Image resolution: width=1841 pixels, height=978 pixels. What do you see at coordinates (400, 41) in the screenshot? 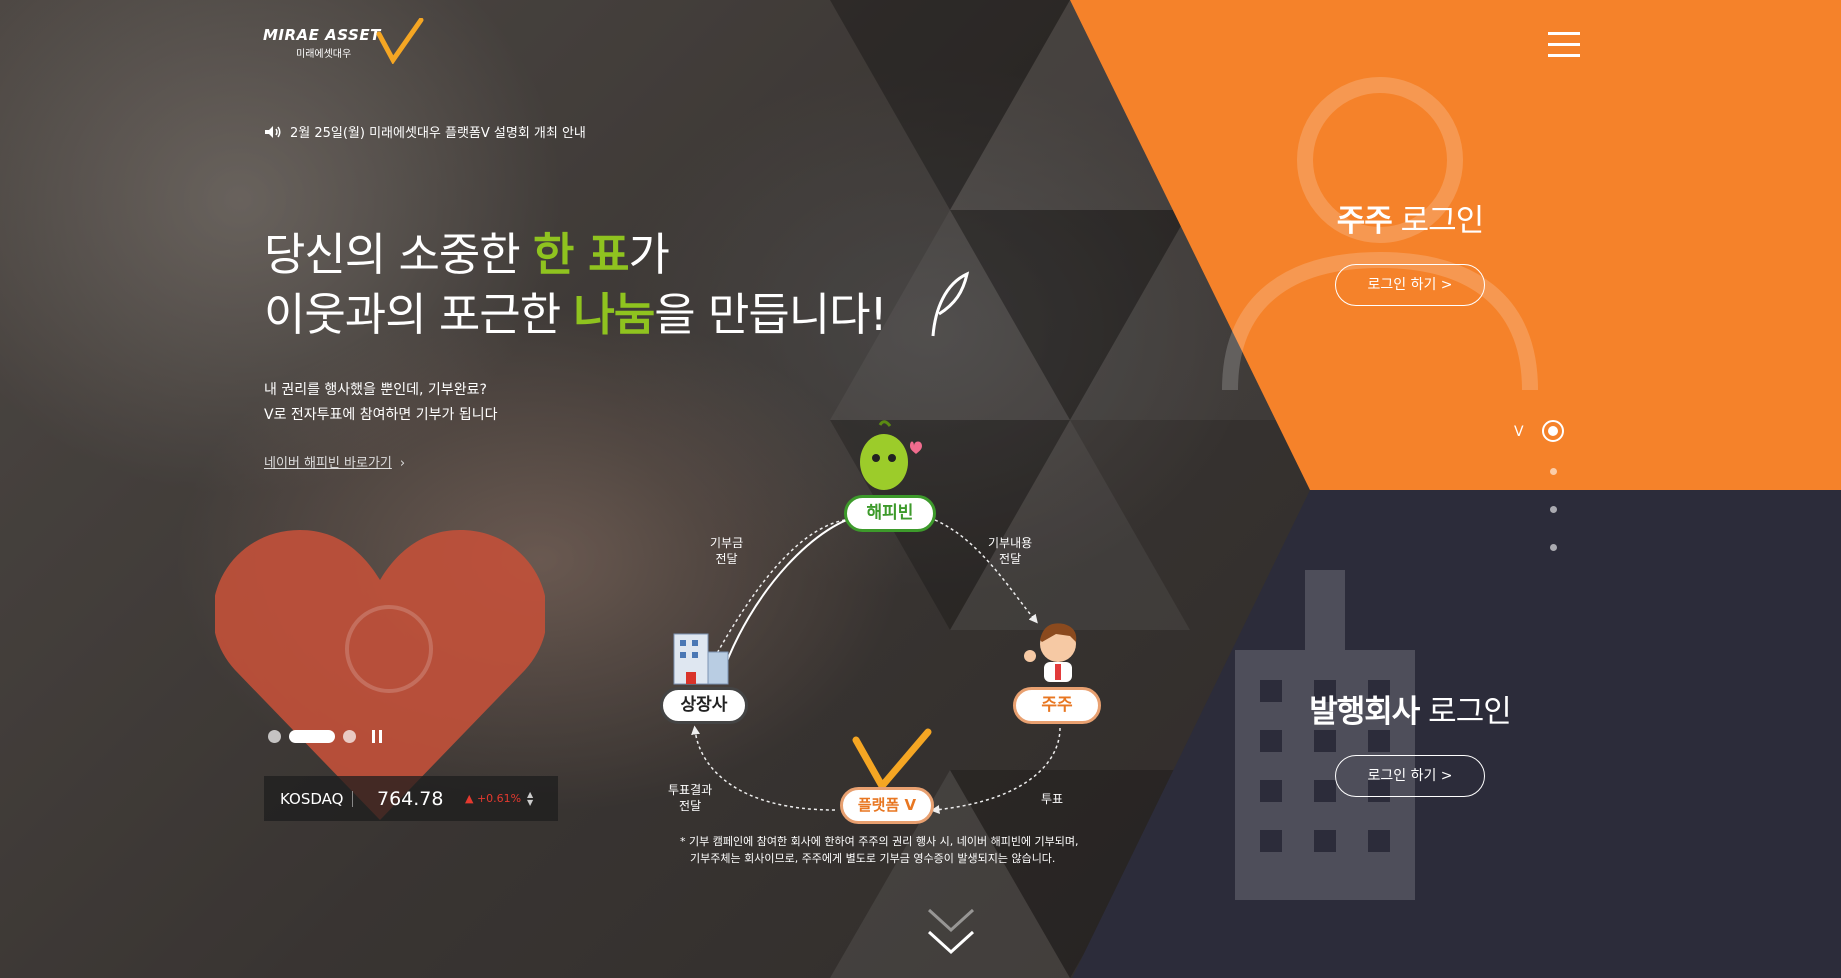
I see `v-logo-icon` at bounding box center [400, 41].